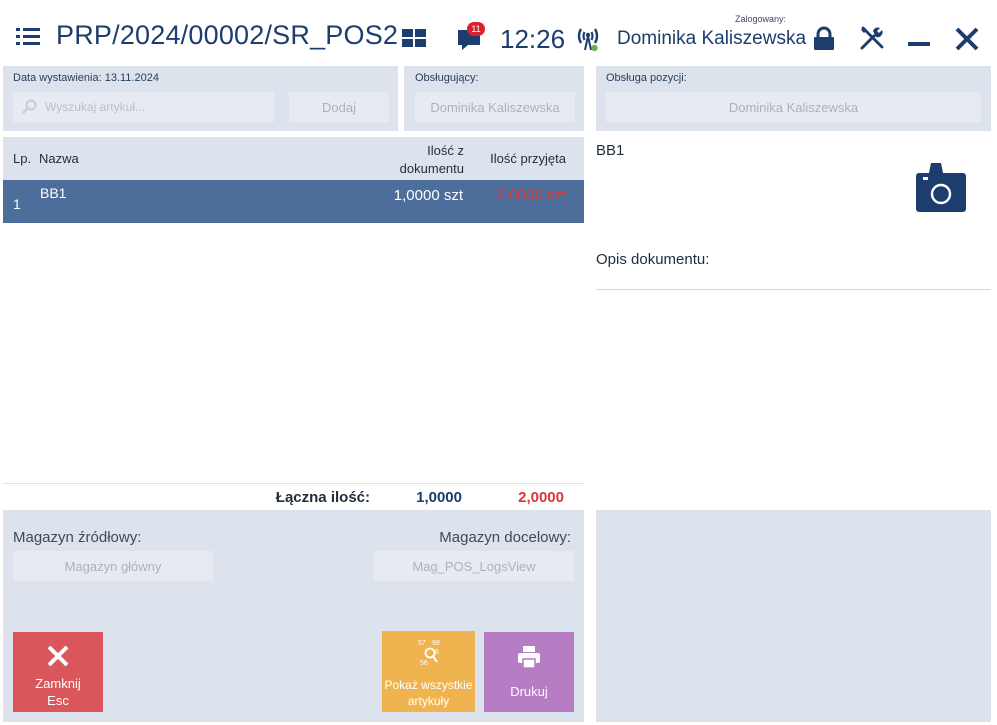 This screenshot has width=997, height=725. Describe the element at coordinates (824, 39) in the screenshot. I see `lock-icon` at that location.